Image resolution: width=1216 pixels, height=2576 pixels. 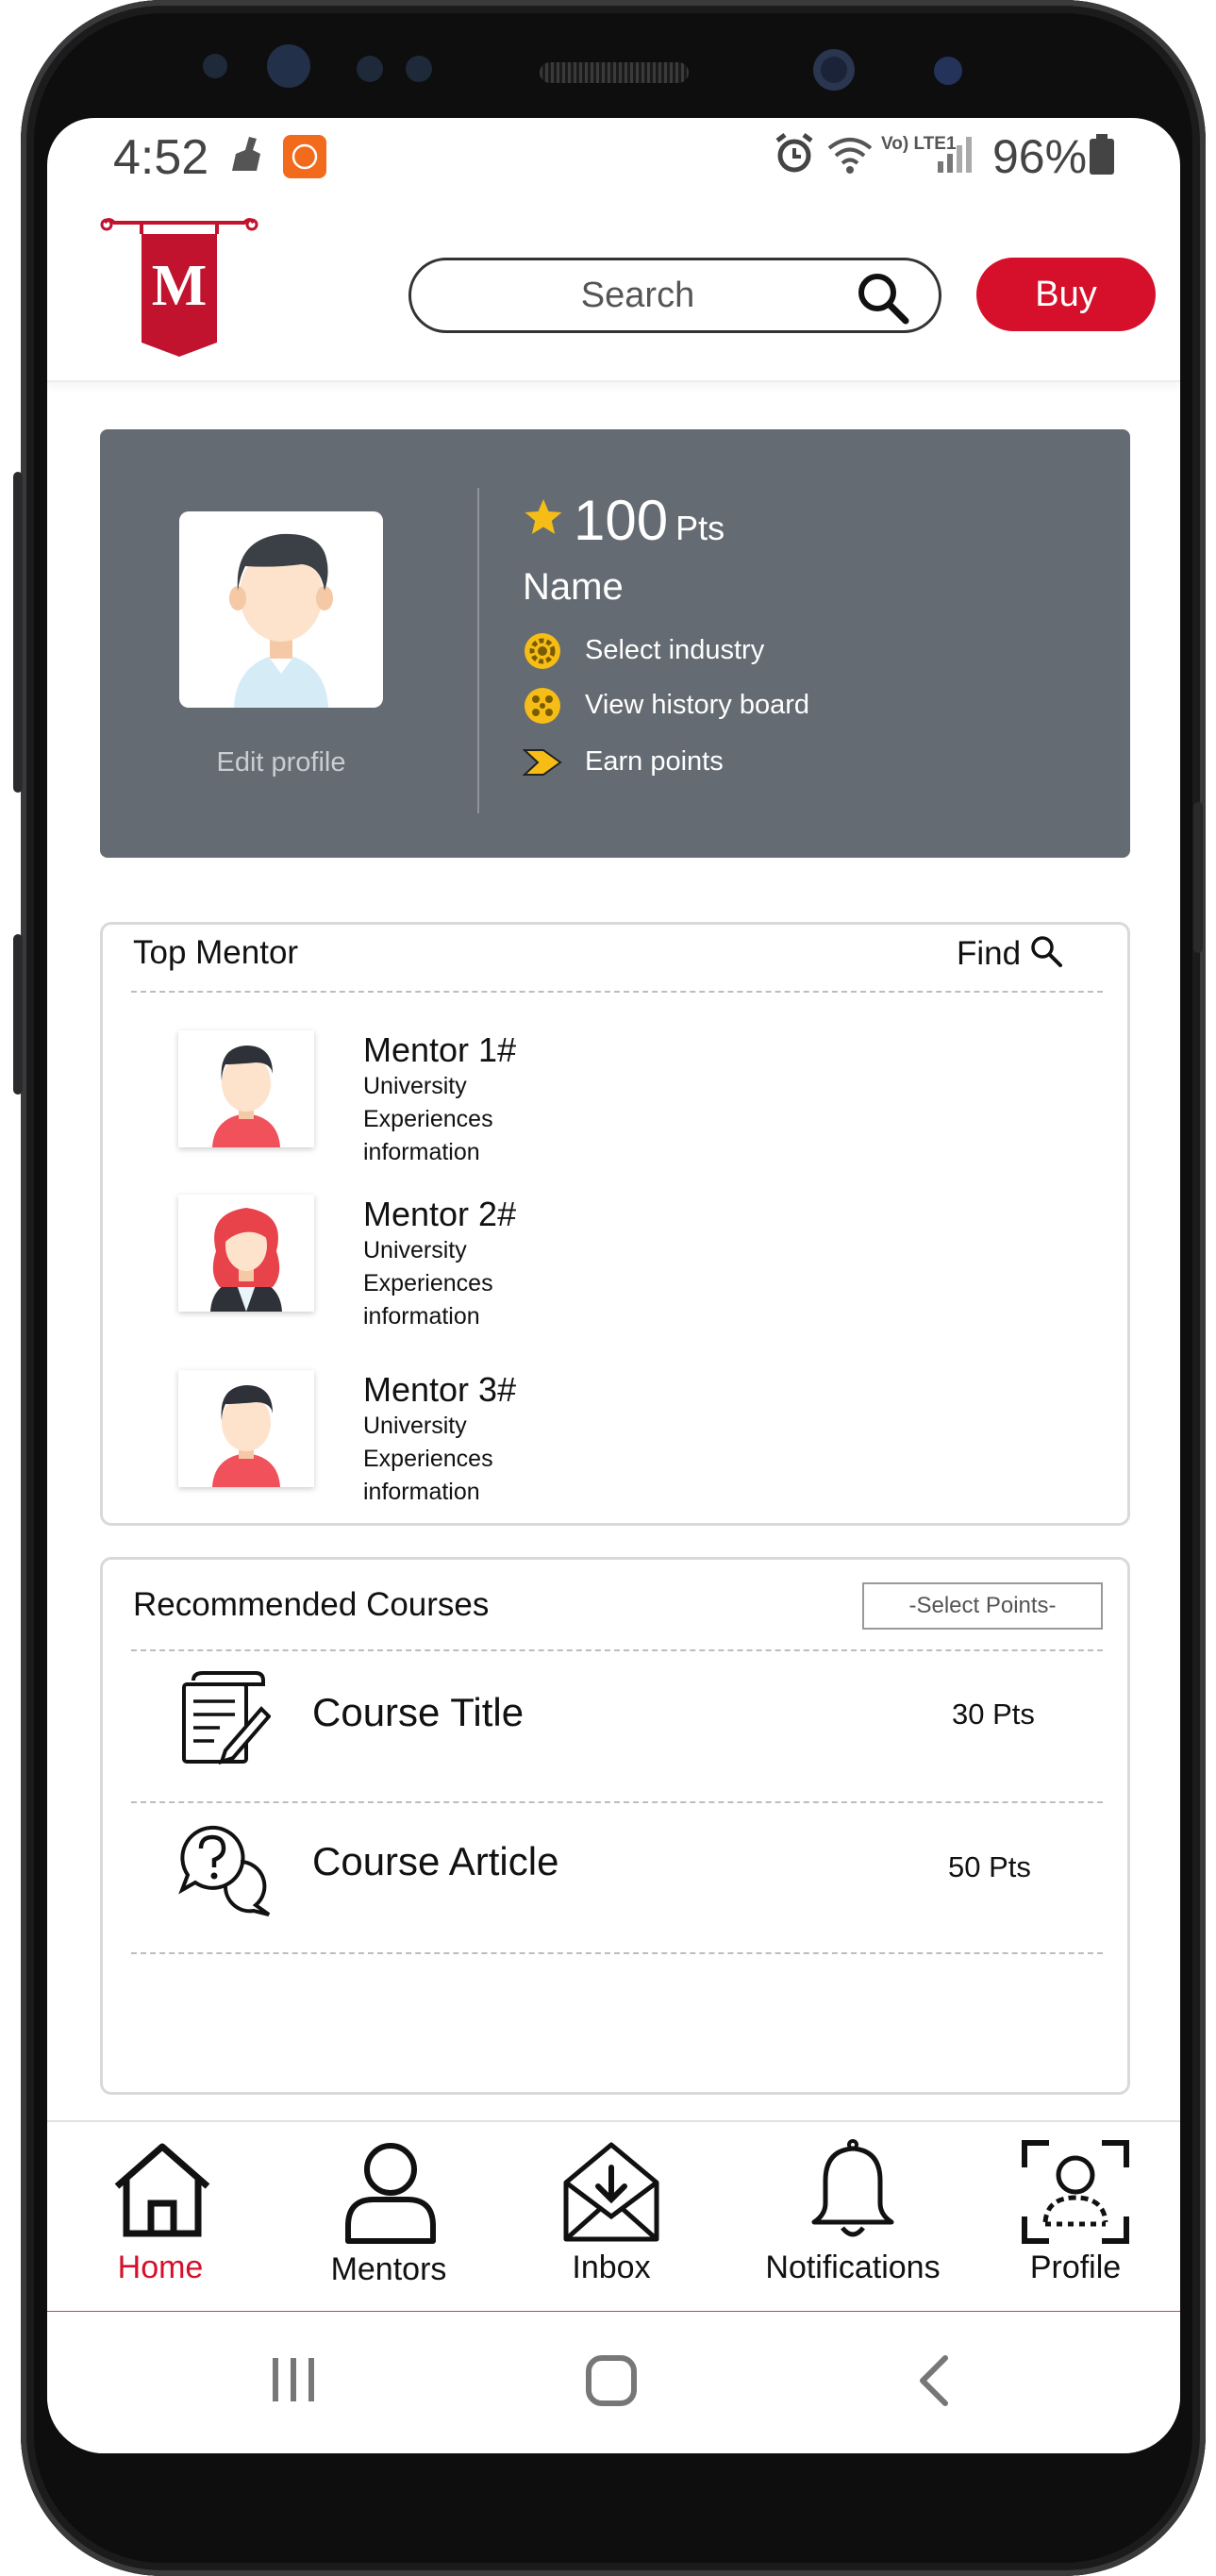 I want to click on app-notification-icon, so click(x=304, y=156).